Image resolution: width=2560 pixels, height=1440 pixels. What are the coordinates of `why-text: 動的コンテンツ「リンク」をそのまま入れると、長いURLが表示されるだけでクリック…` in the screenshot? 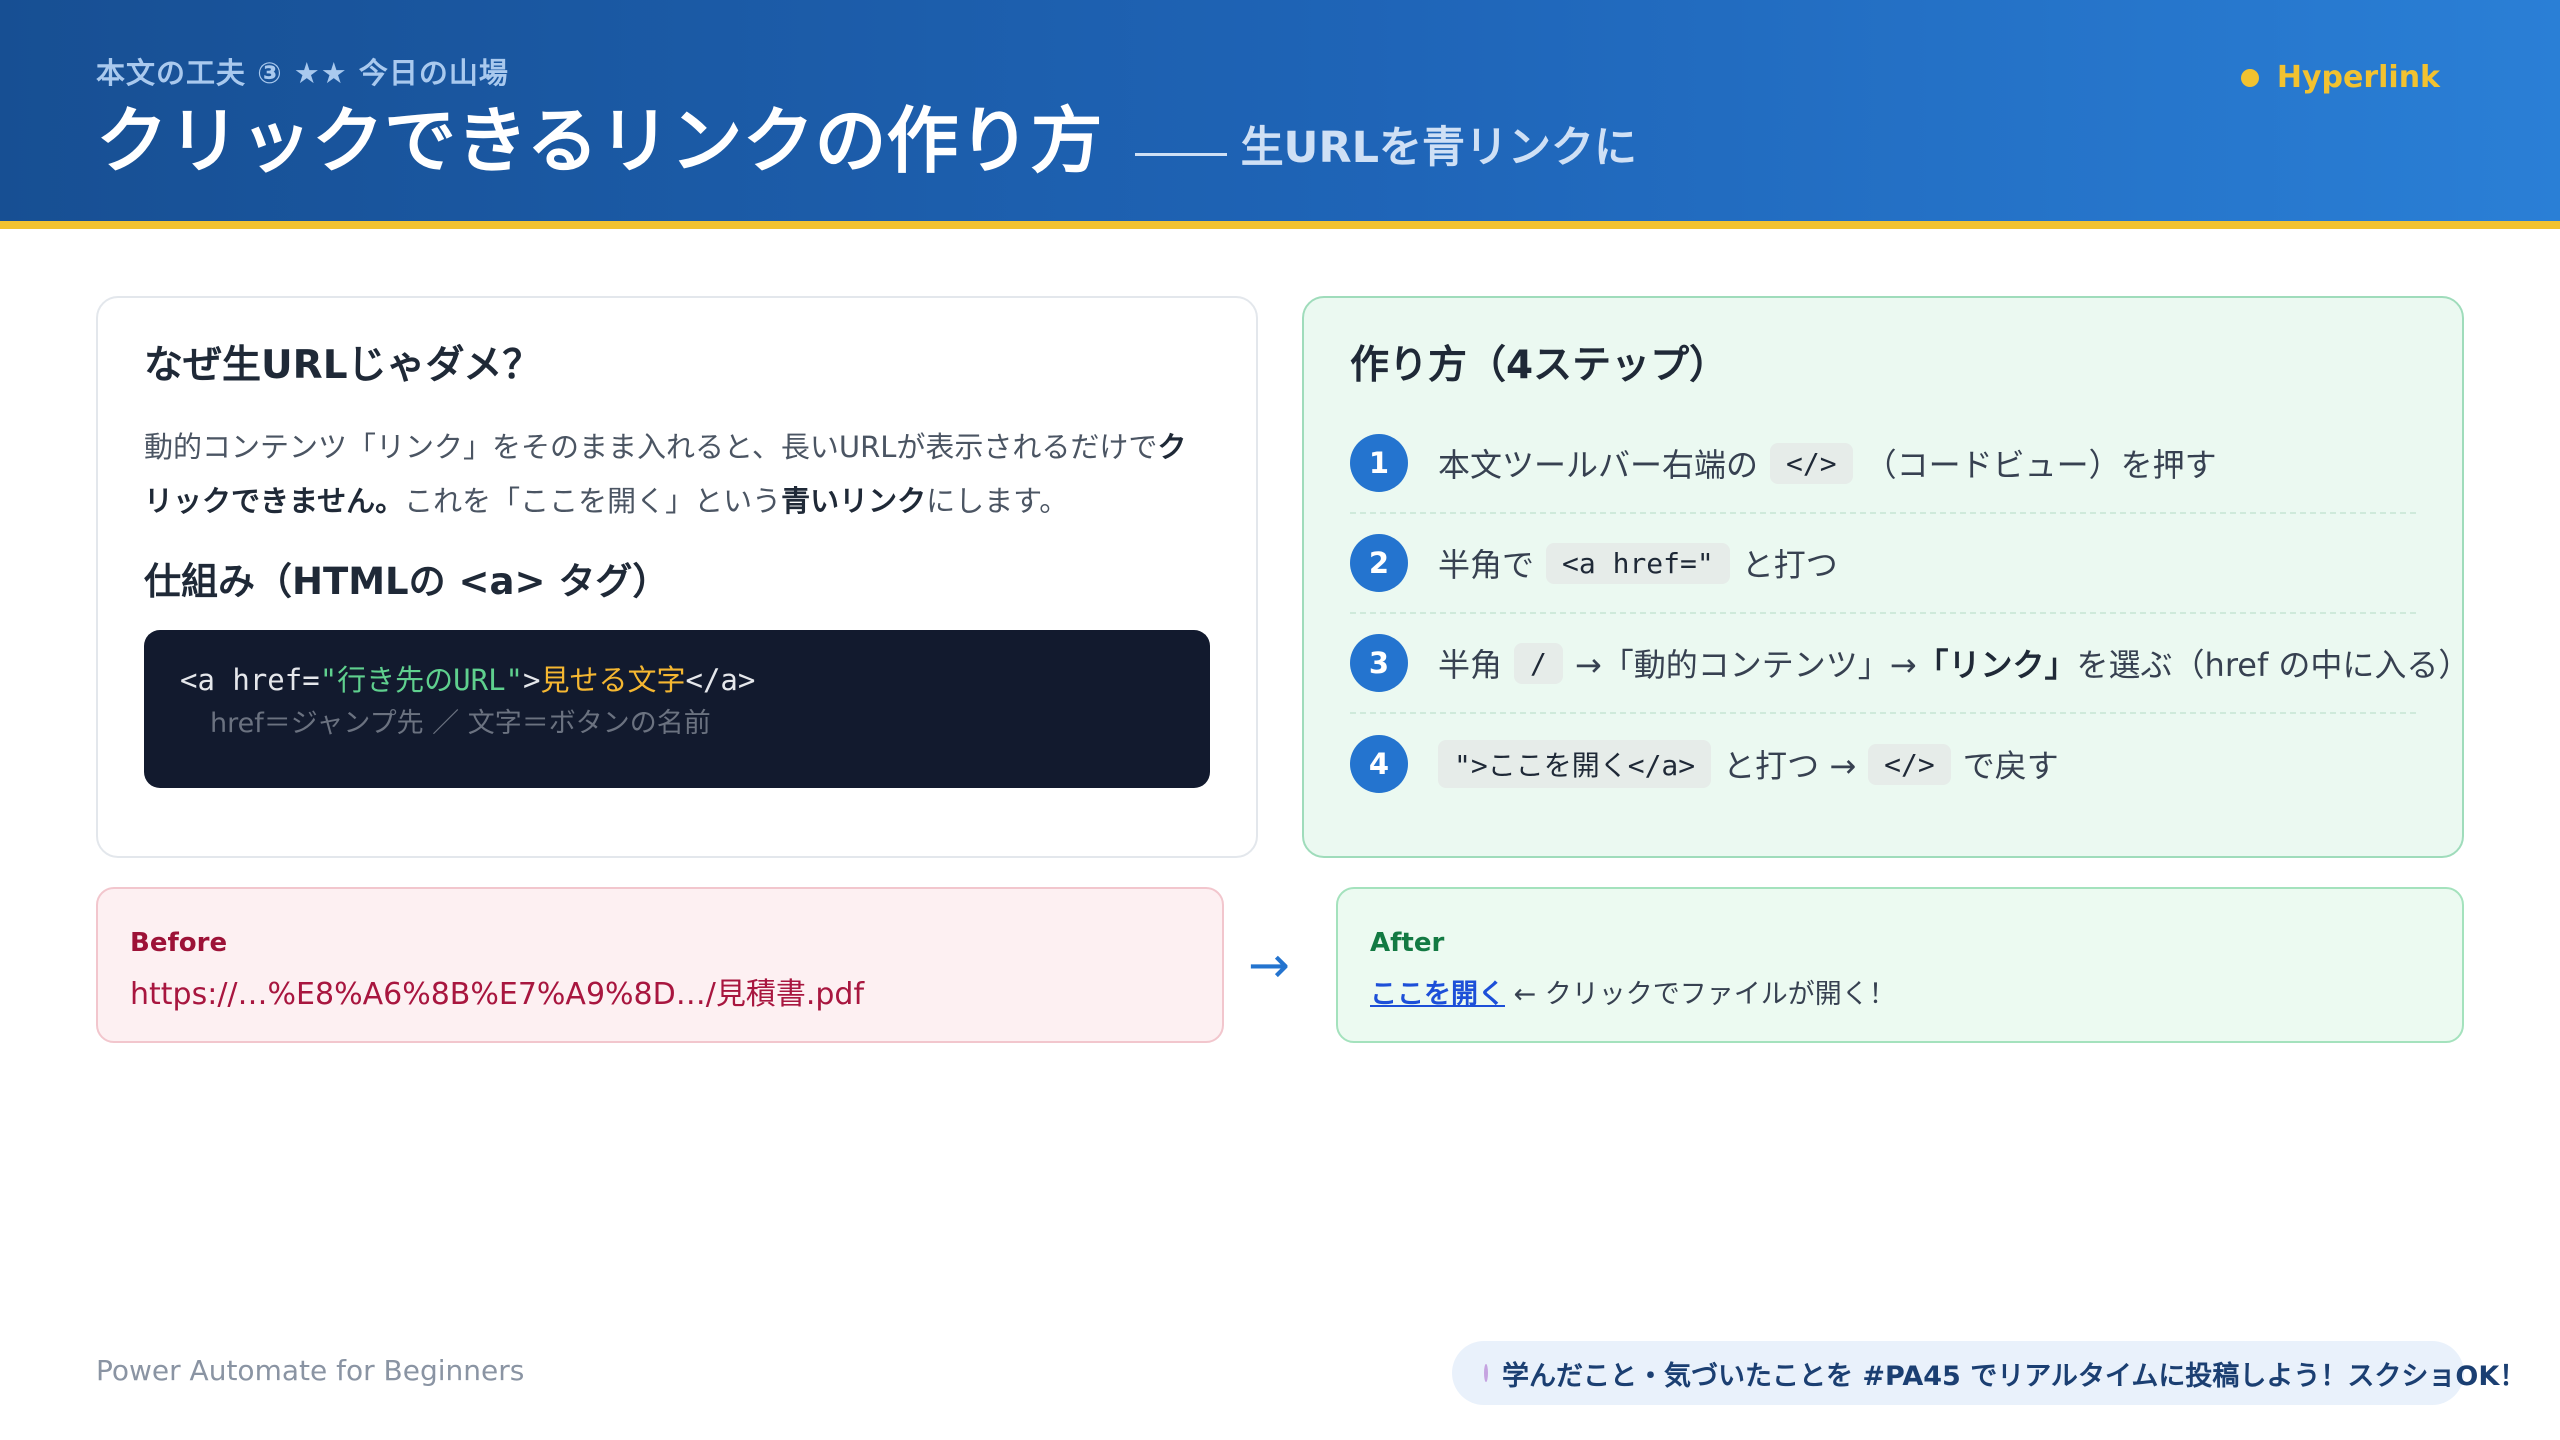 It's located at (677, 474).